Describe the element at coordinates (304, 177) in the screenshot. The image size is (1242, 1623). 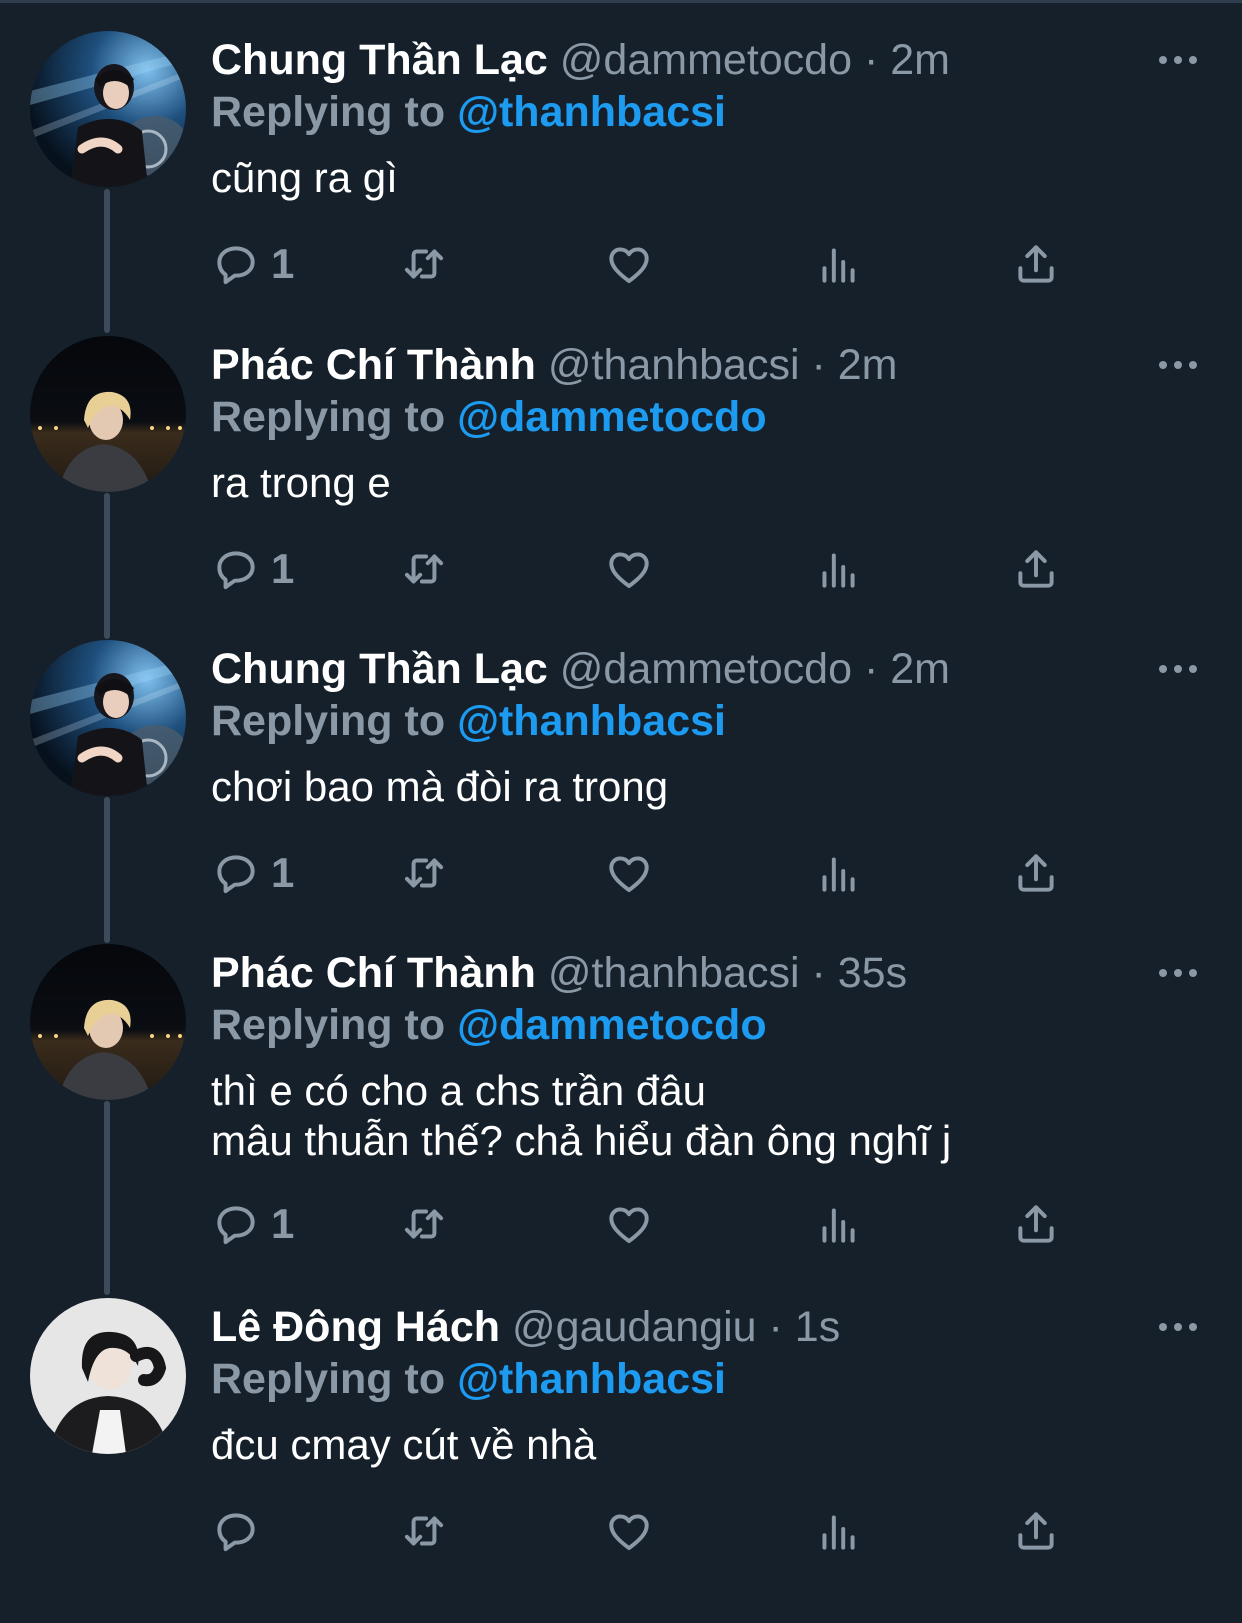
I see `tweet-text-line: cũng ra gì` at that location.